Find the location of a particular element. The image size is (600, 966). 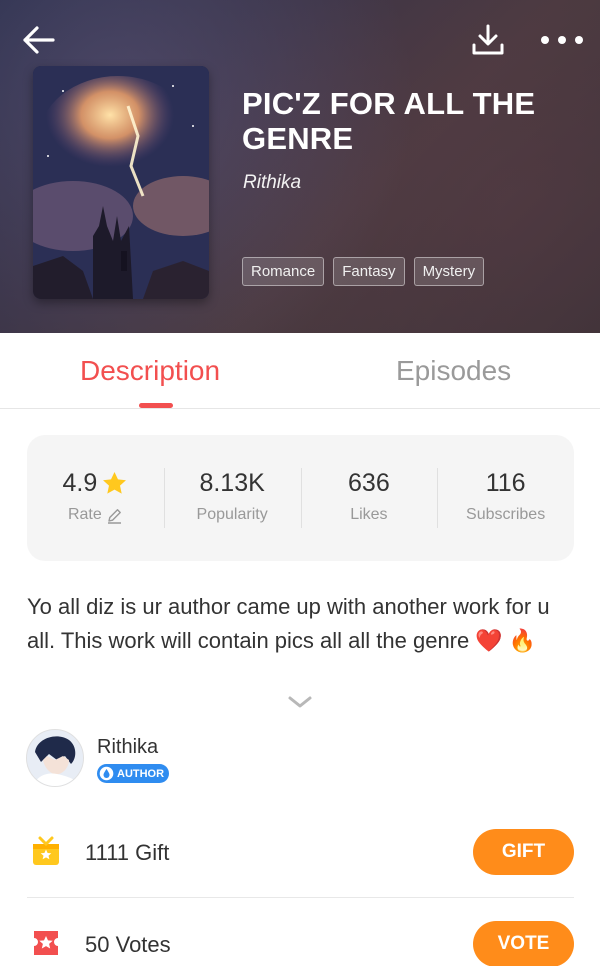

cover-artwork is located at coordinates (121, 182).